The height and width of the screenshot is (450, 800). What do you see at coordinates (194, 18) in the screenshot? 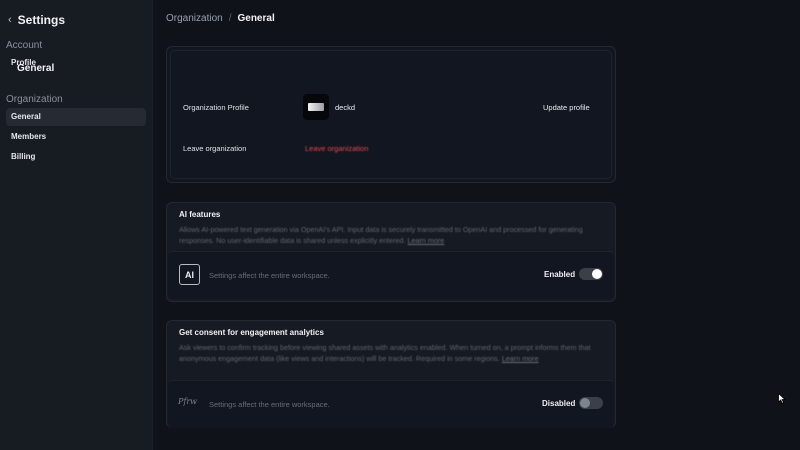
I see `breadcrumb-parent: Organization` at bounding box center [194, 18].